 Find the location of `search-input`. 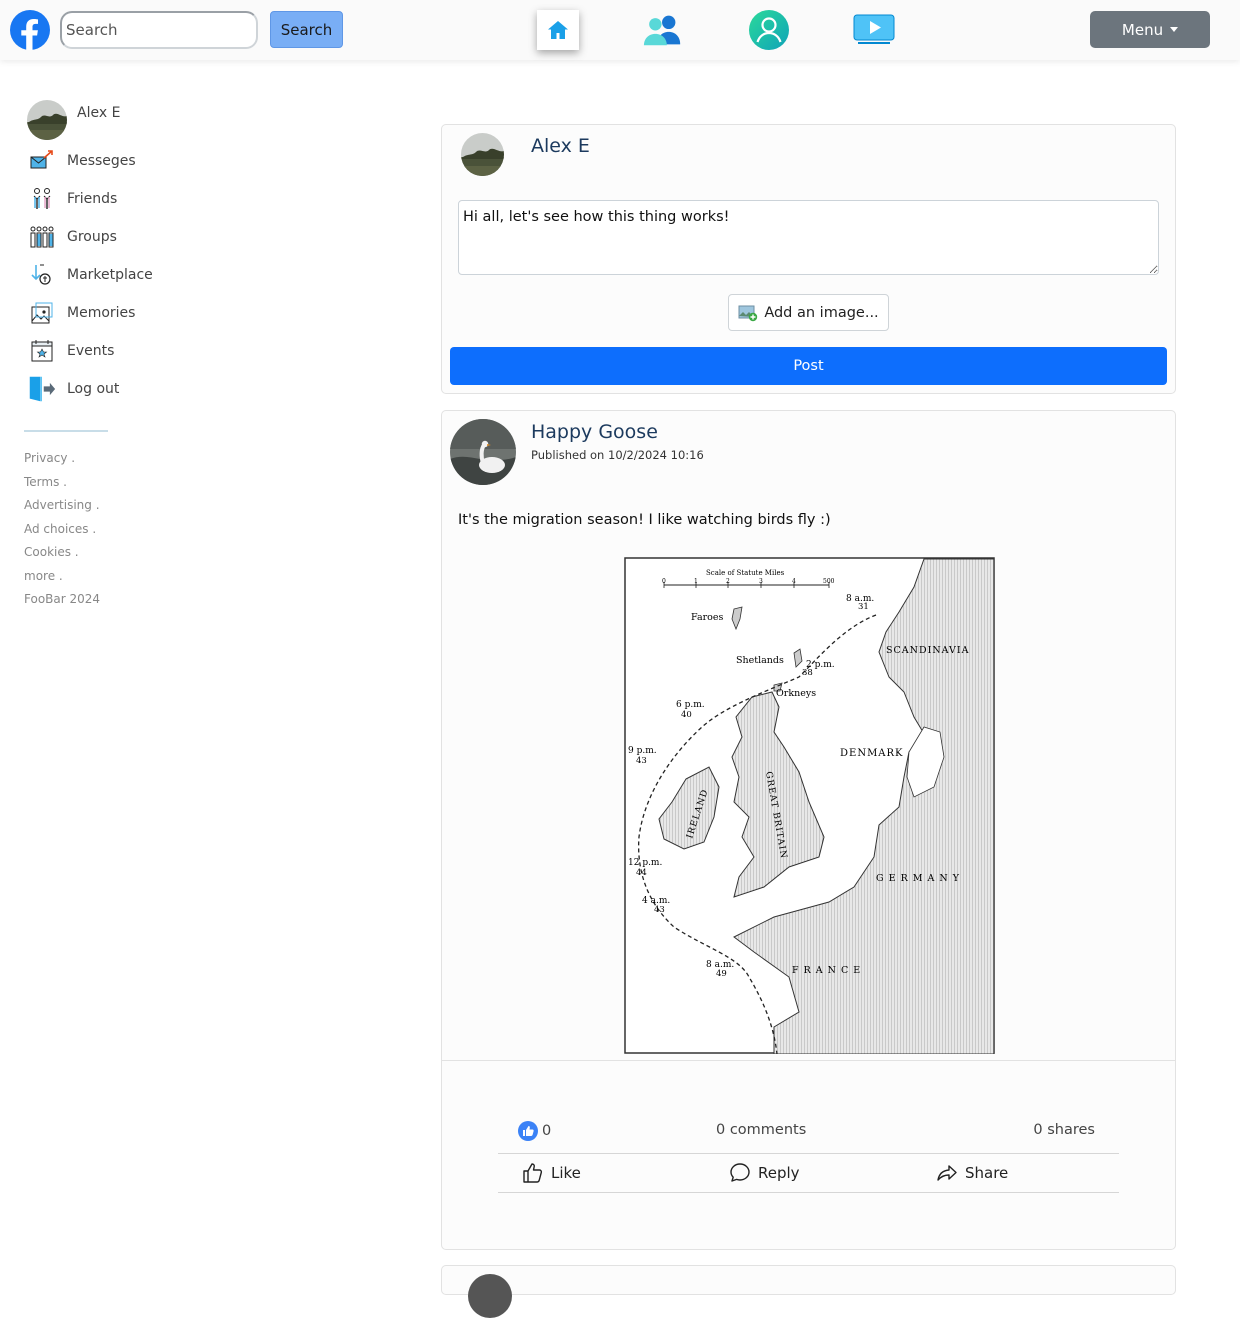

search-input is located at coordinates (159, 30).